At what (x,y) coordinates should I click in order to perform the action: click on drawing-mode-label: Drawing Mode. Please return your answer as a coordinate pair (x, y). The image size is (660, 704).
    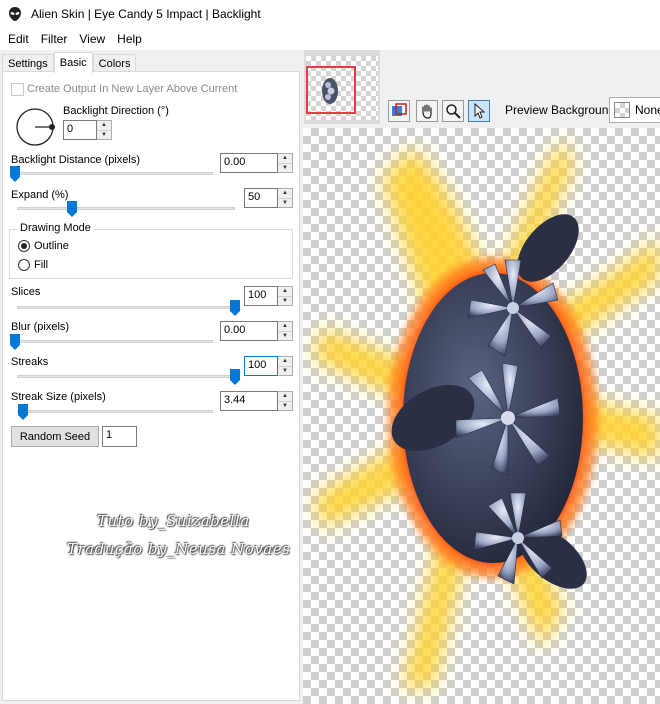
    Looking at the image, I should click on (55, 228).